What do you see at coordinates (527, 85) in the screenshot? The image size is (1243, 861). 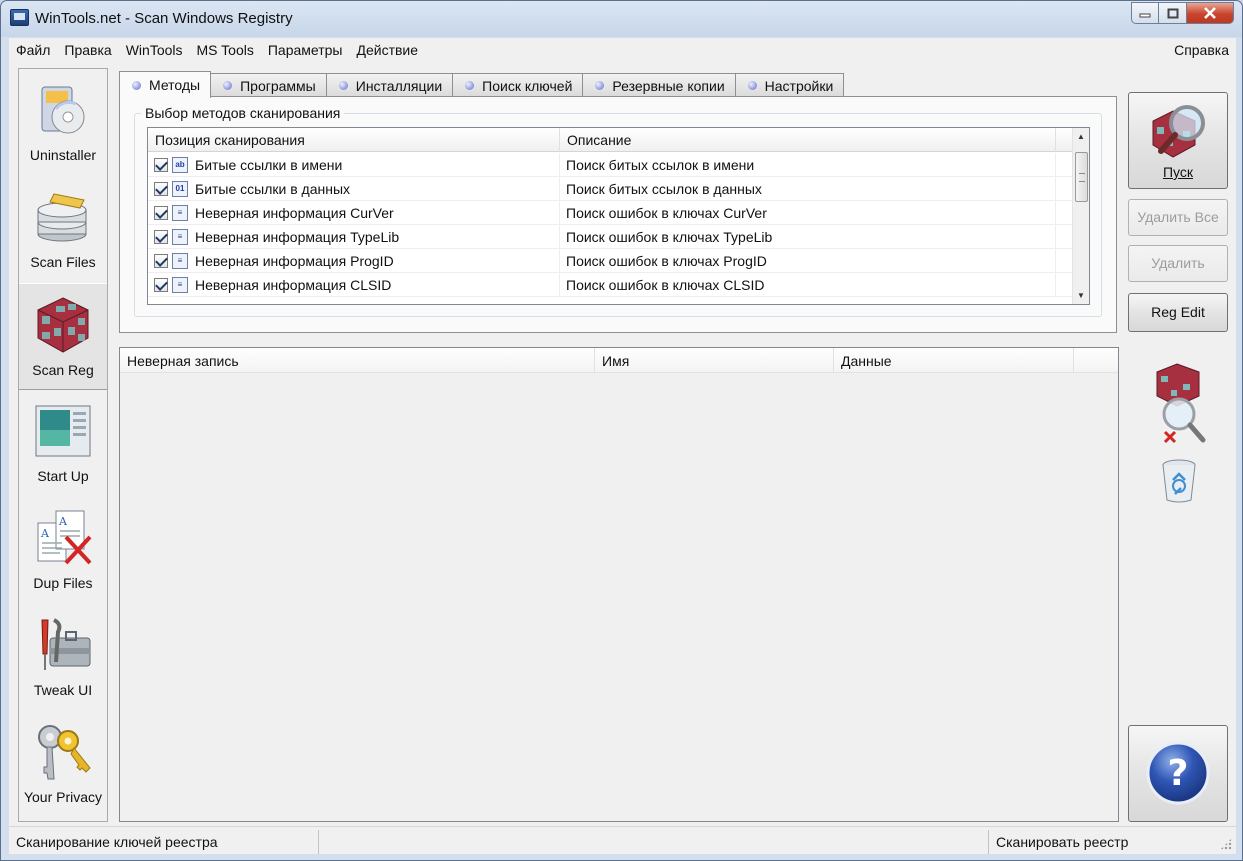 I see `tab-label: Поиск ключей` at bounding box center [527, 85].